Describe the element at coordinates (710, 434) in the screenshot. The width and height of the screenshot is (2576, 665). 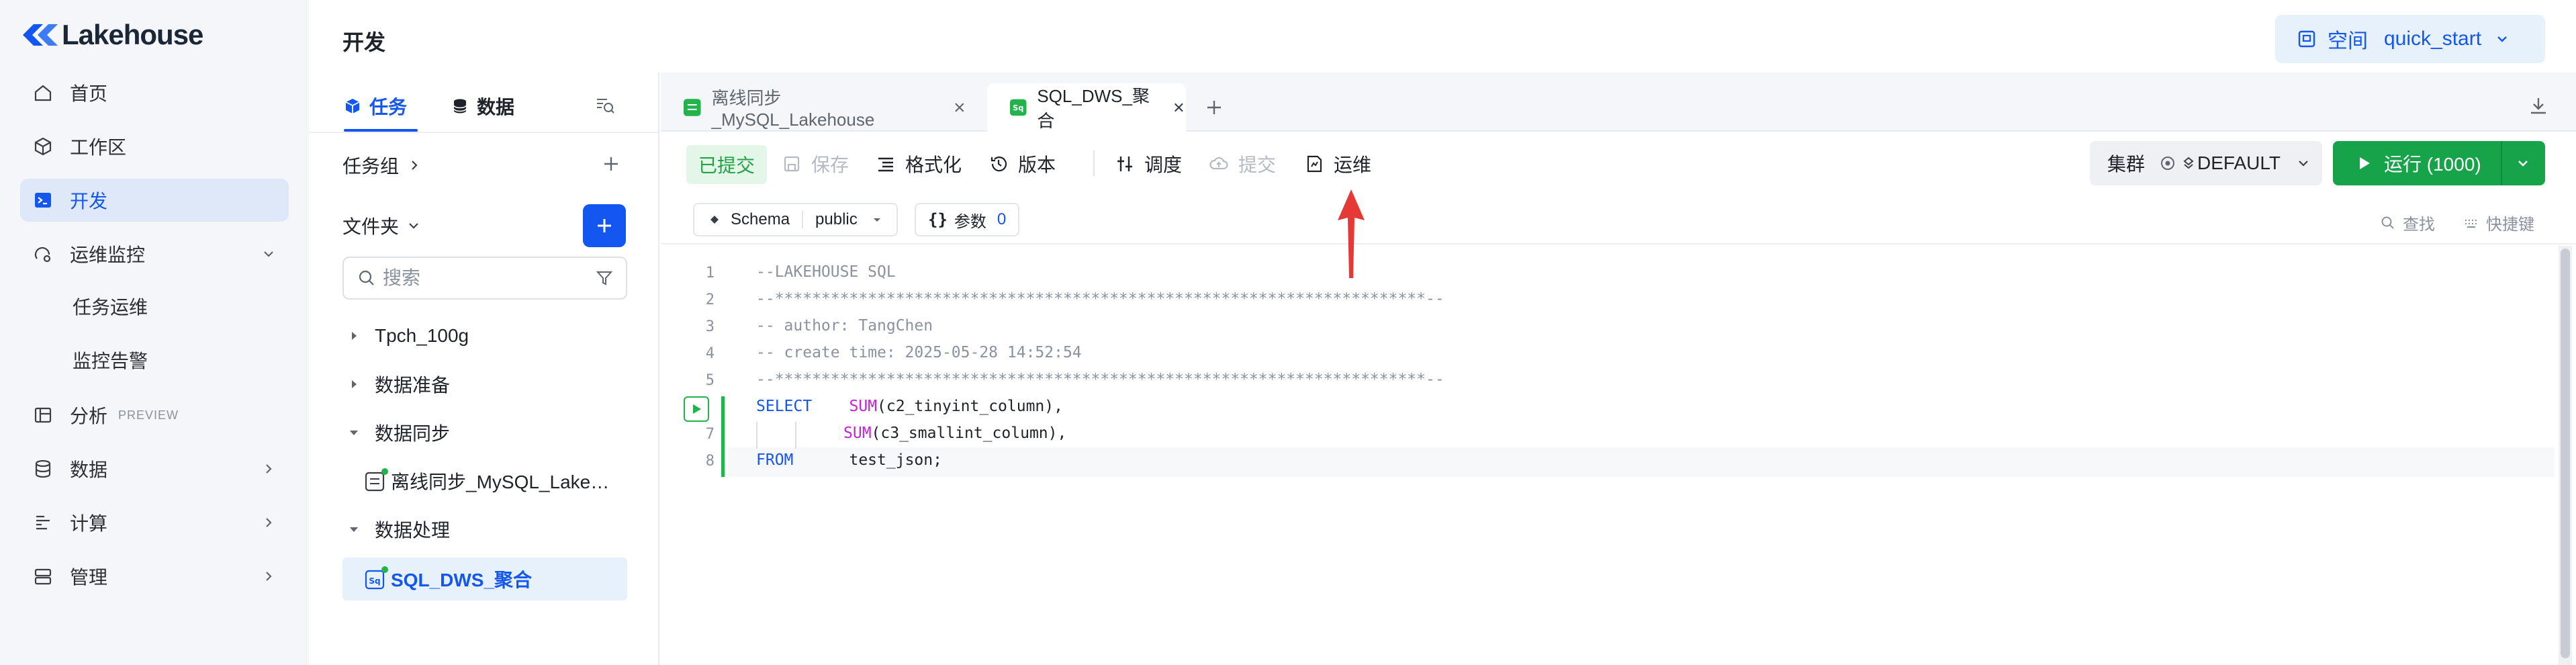
I see `line-number: 7` at that location.